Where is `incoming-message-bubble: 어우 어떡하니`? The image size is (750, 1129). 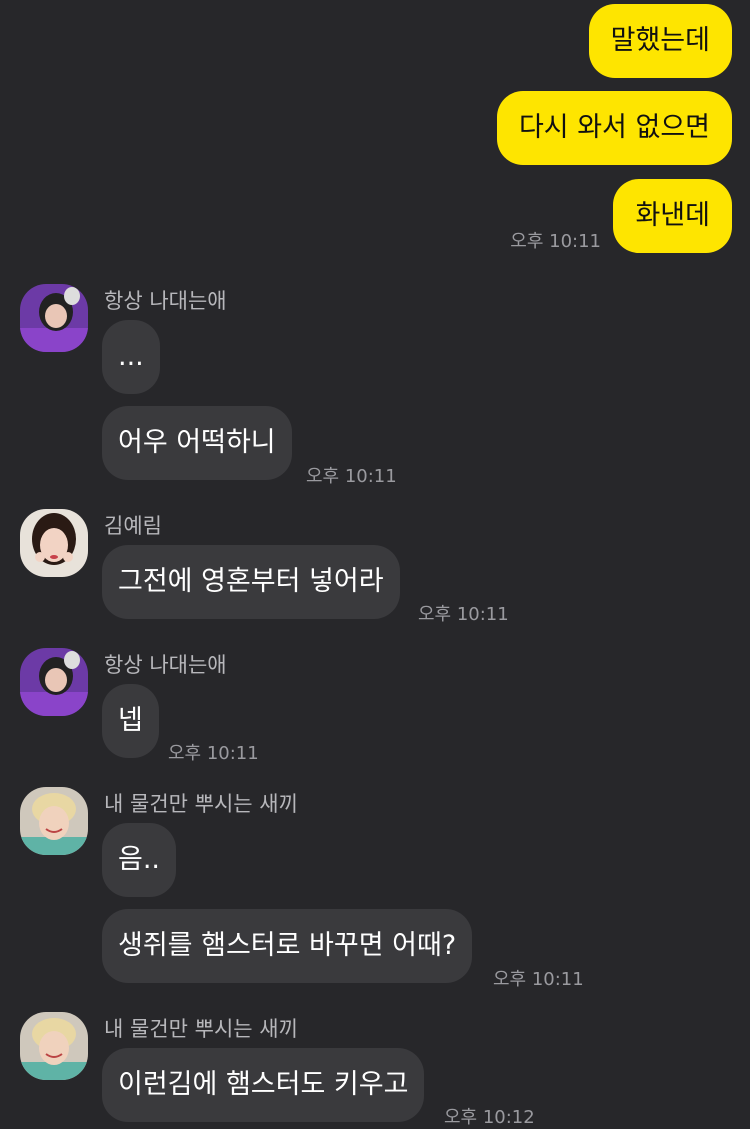 incoming-message-bubble: 어우 어떡하니 is located at coordinates (197, 443).